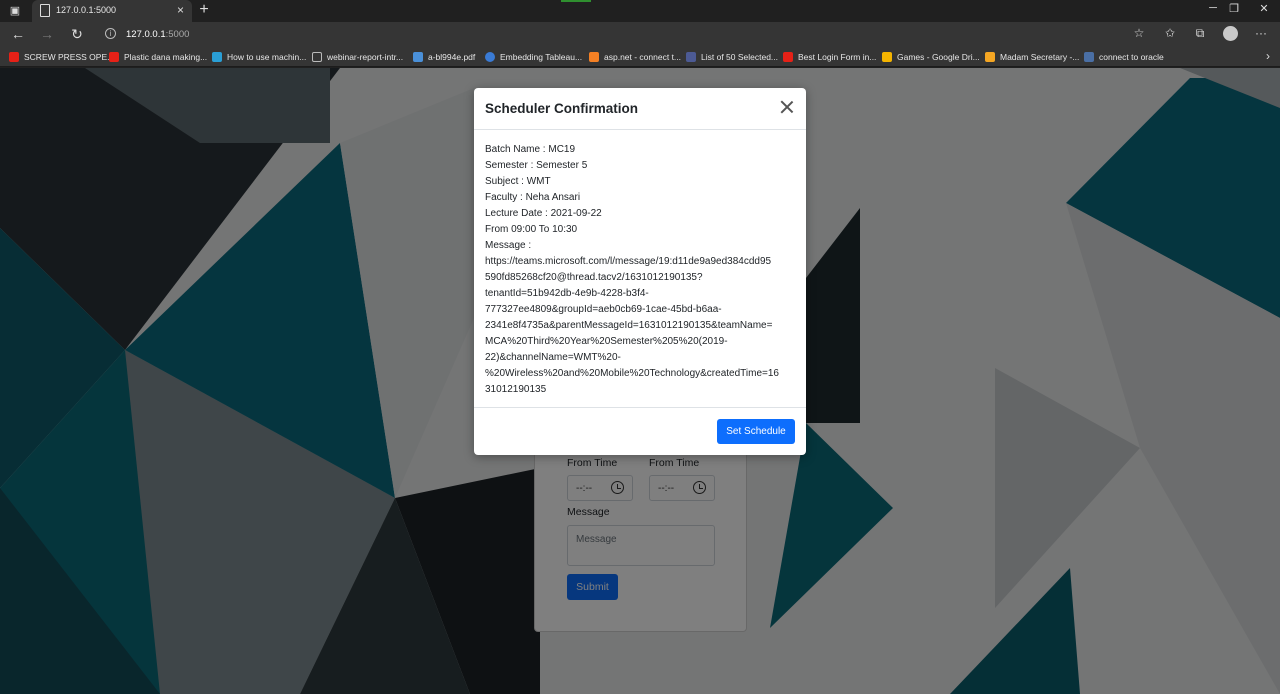 Image resolution: width=1280 pixels, height=694 pixels. I want to click on browser-tab: 127.0.0.1:5000 ×, so click(112, 11).